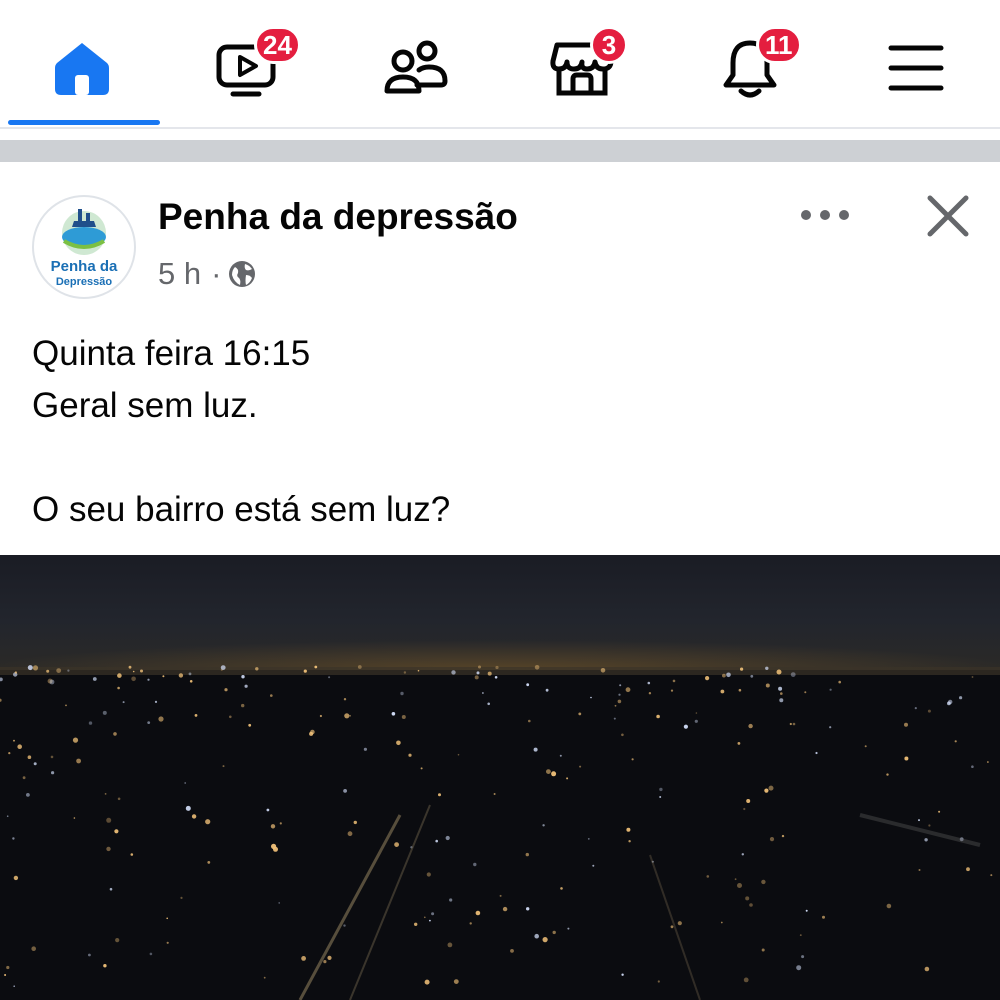 The width and height of the screenshot is (1000, 1000). Describe the element at coordinates (948, 216) in the screenshot. I see `post-close-button` at that location.